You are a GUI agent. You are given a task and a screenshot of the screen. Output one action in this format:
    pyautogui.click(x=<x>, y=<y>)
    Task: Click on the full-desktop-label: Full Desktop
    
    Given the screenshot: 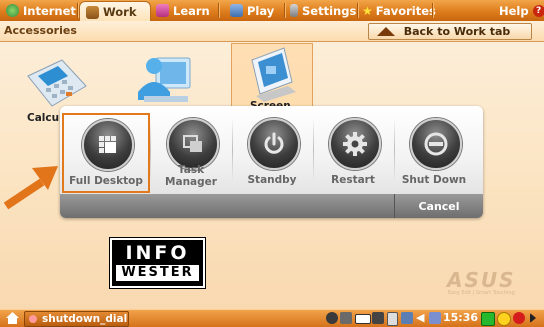 What is the action you would take?
    pyautogui.click(x=106, y=181)
    